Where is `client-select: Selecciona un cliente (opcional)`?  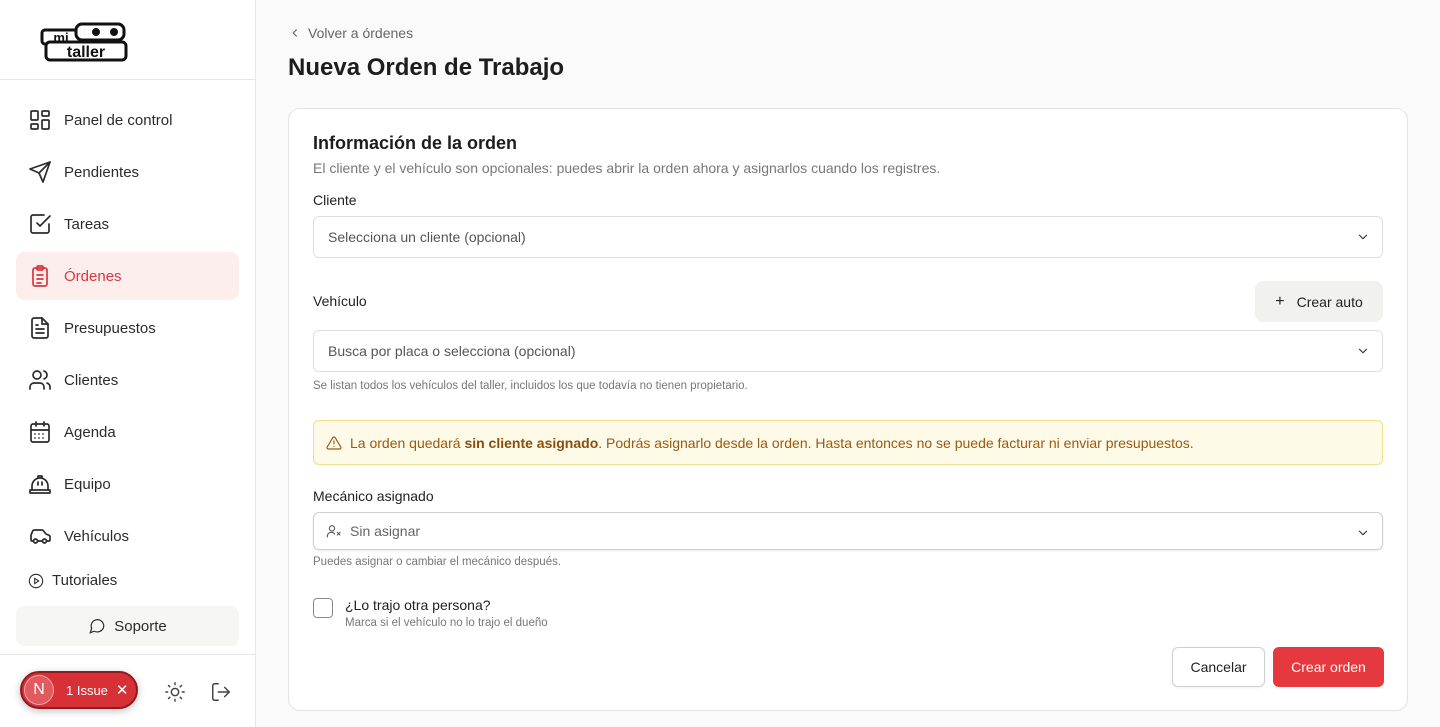 client-select: Selecciona un cliente (opcional) is located at coordinates (848, 237).